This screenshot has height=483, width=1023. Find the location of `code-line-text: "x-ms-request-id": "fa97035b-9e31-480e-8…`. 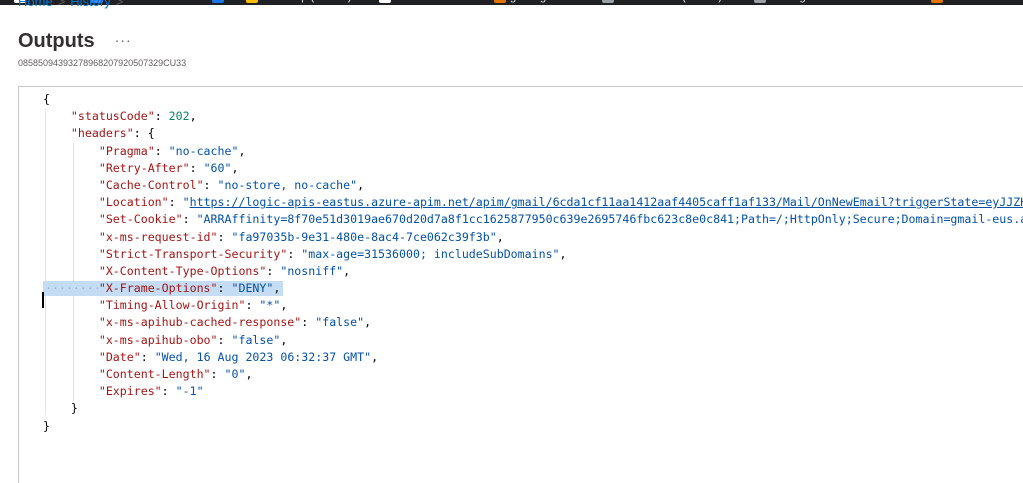

code-line-text: "x-ms-request-id": "fa97035b-9e31-480e-8… is located at coordinates (273, 237).